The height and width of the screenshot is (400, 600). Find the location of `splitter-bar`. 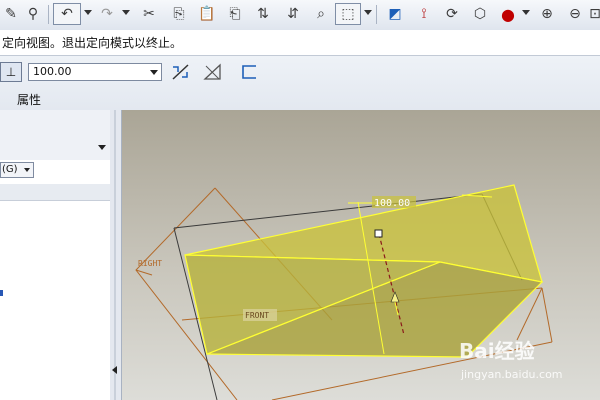

splitter-bar is located at coordinates (115, 255).